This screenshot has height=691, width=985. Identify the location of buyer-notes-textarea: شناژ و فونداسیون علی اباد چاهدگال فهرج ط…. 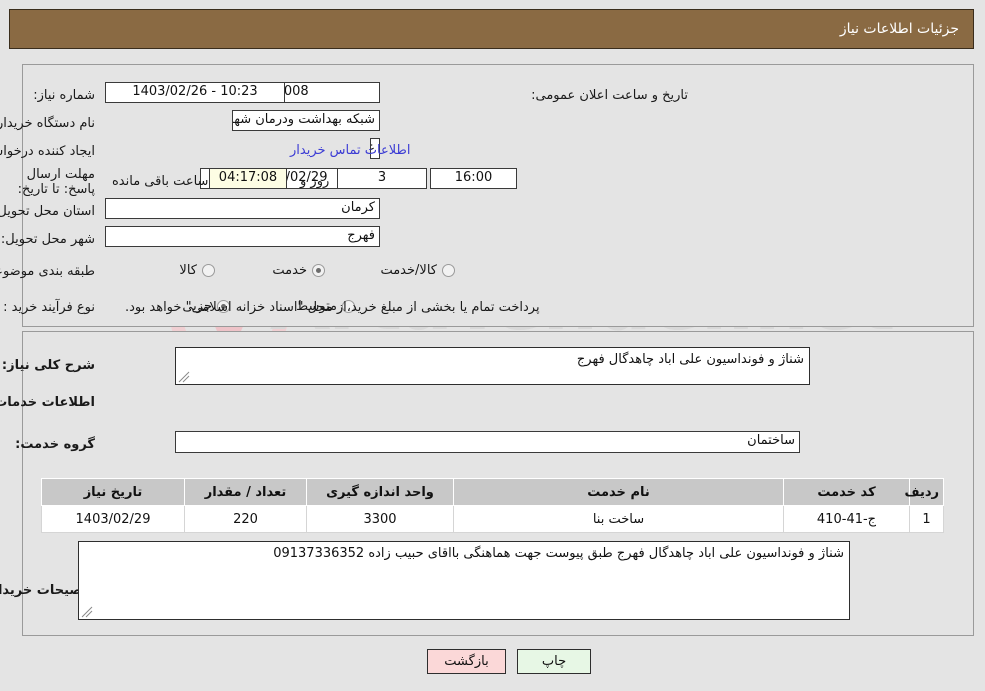
(464, 580).